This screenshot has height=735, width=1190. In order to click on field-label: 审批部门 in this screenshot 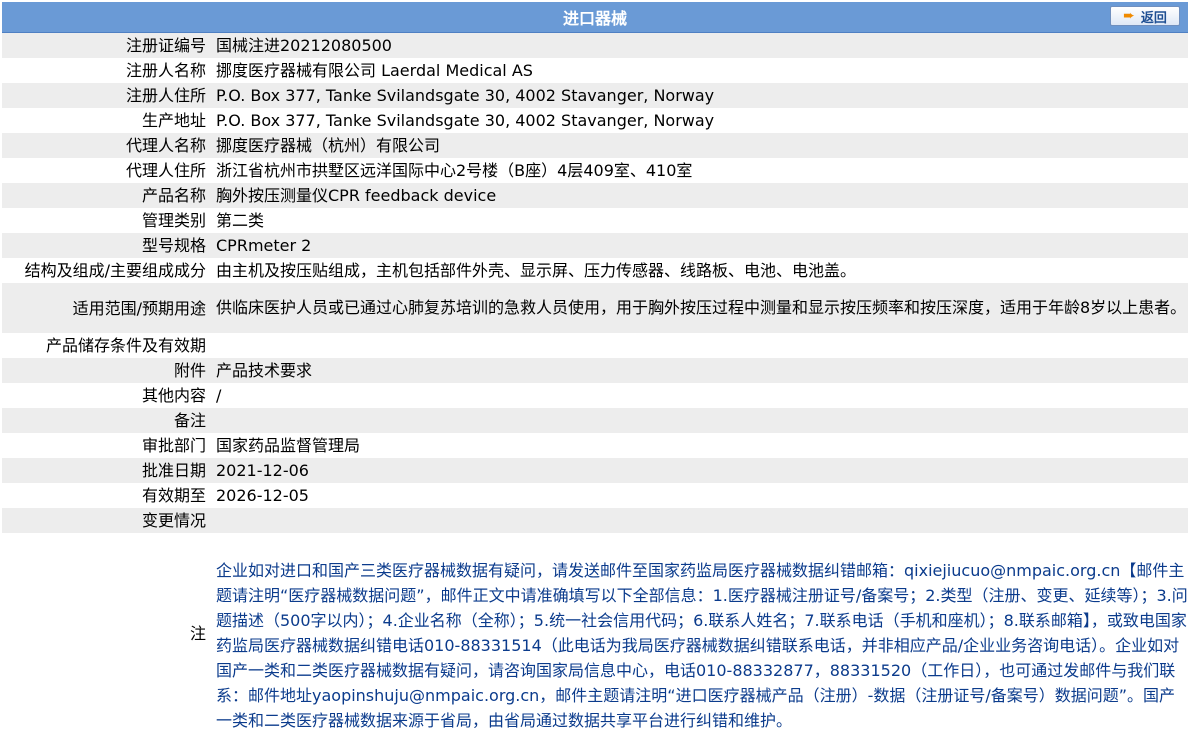, I will do `click(105, 445)`.